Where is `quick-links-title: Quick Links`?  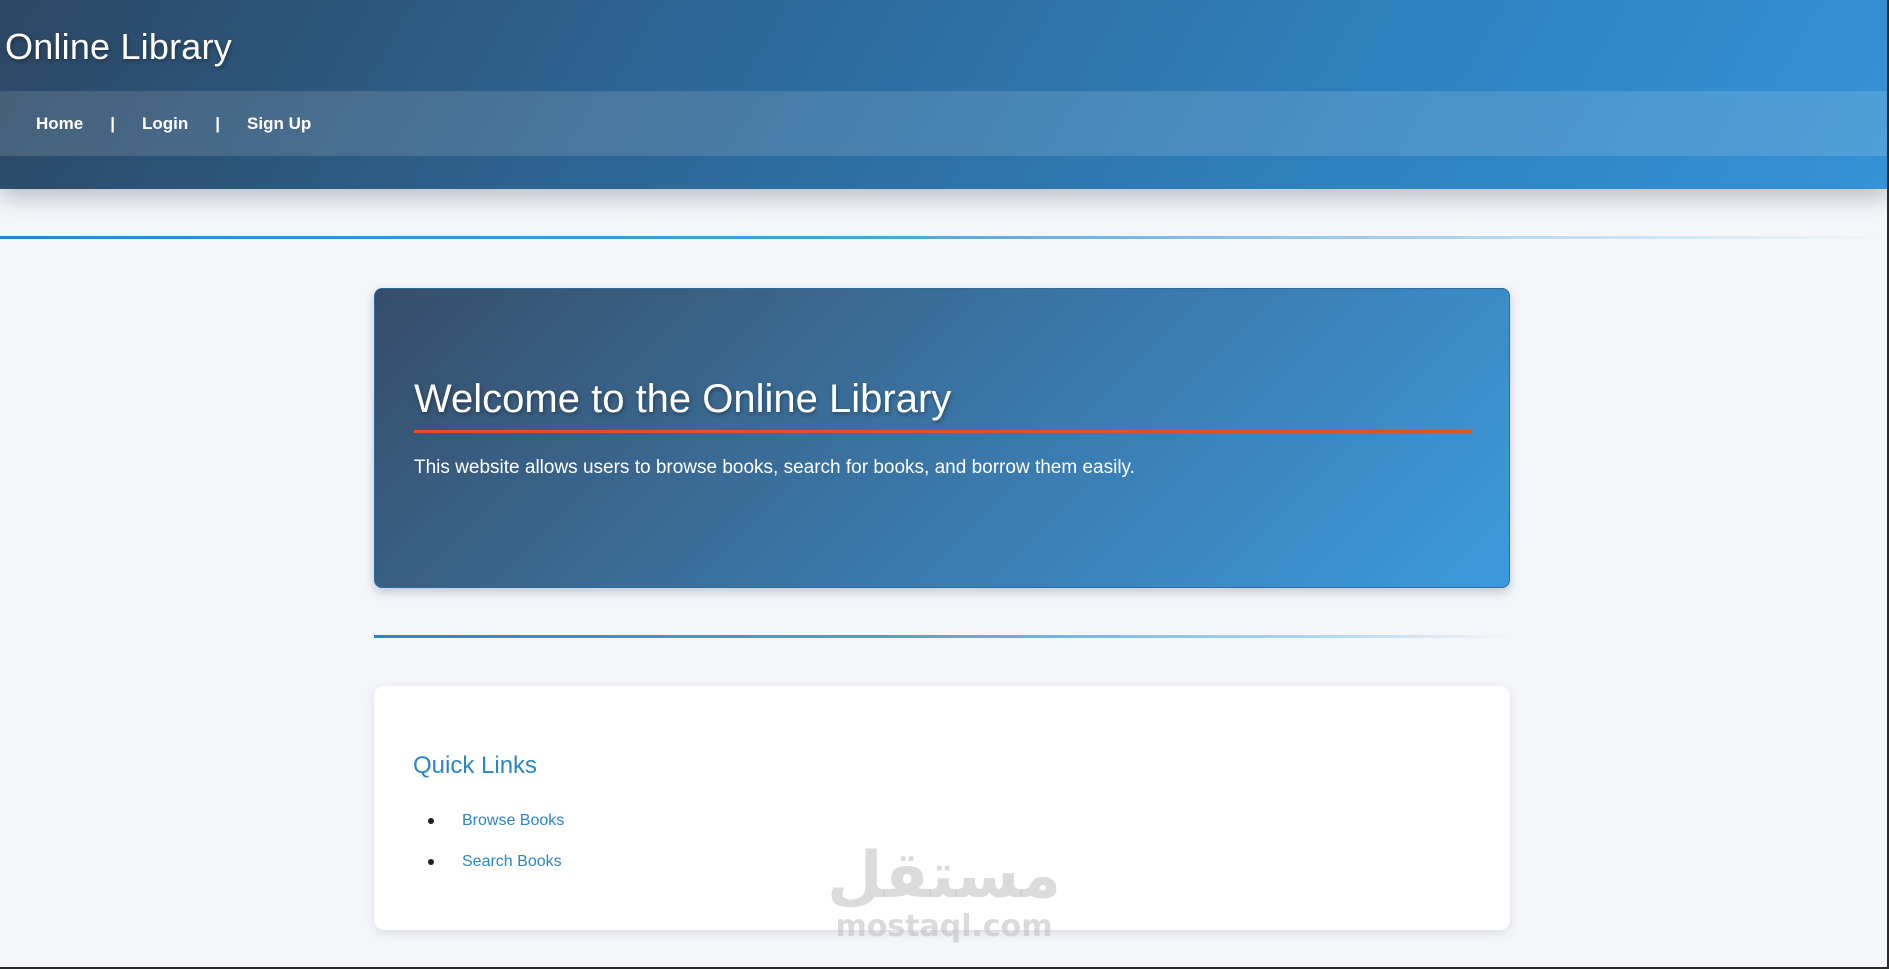
quick-links-title: Quick Links is located at coordinates (475, 765).